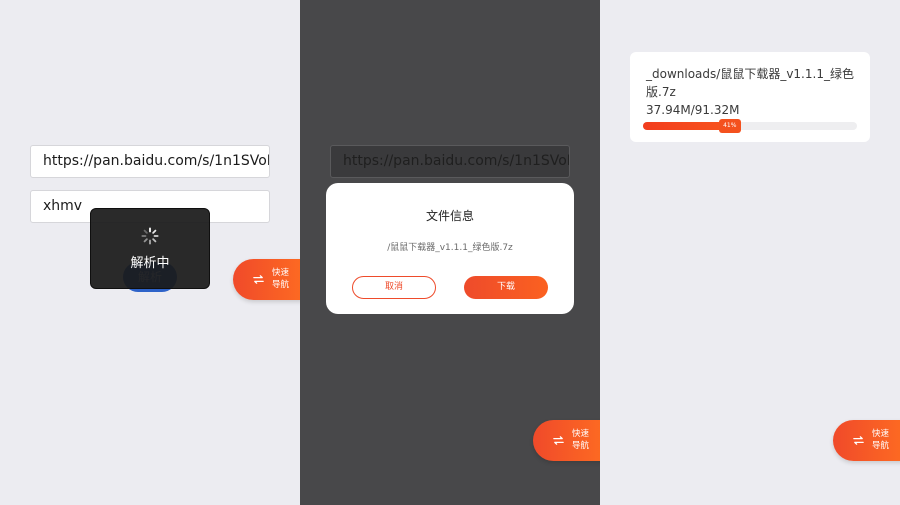  I want to click on loading-toast: 解析中, so click(150, 248).